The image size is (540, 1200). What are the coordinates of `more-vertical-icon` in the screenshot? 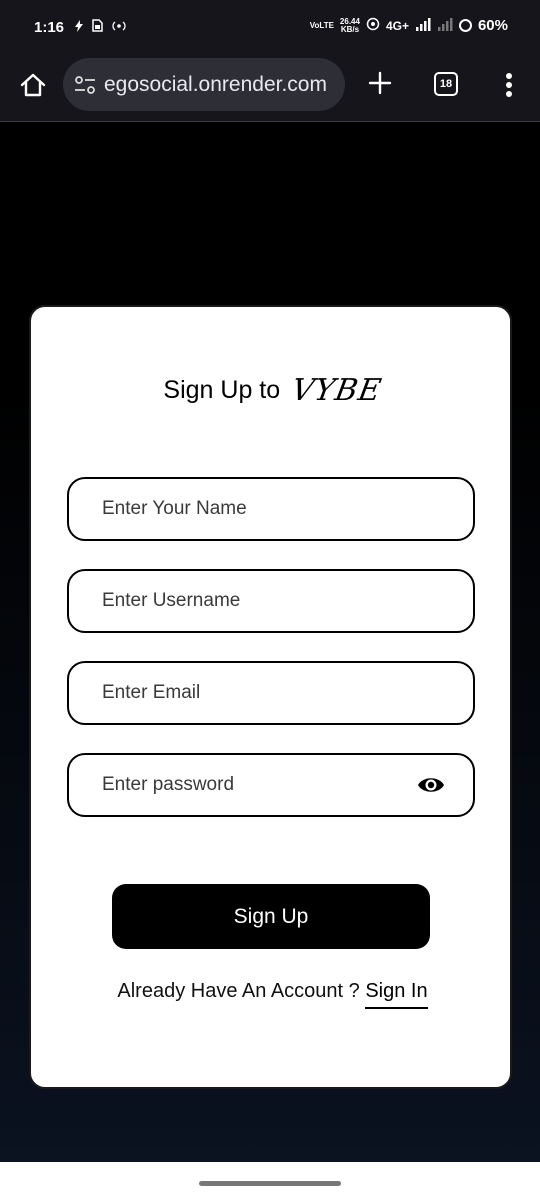 It's located at (509, 85).